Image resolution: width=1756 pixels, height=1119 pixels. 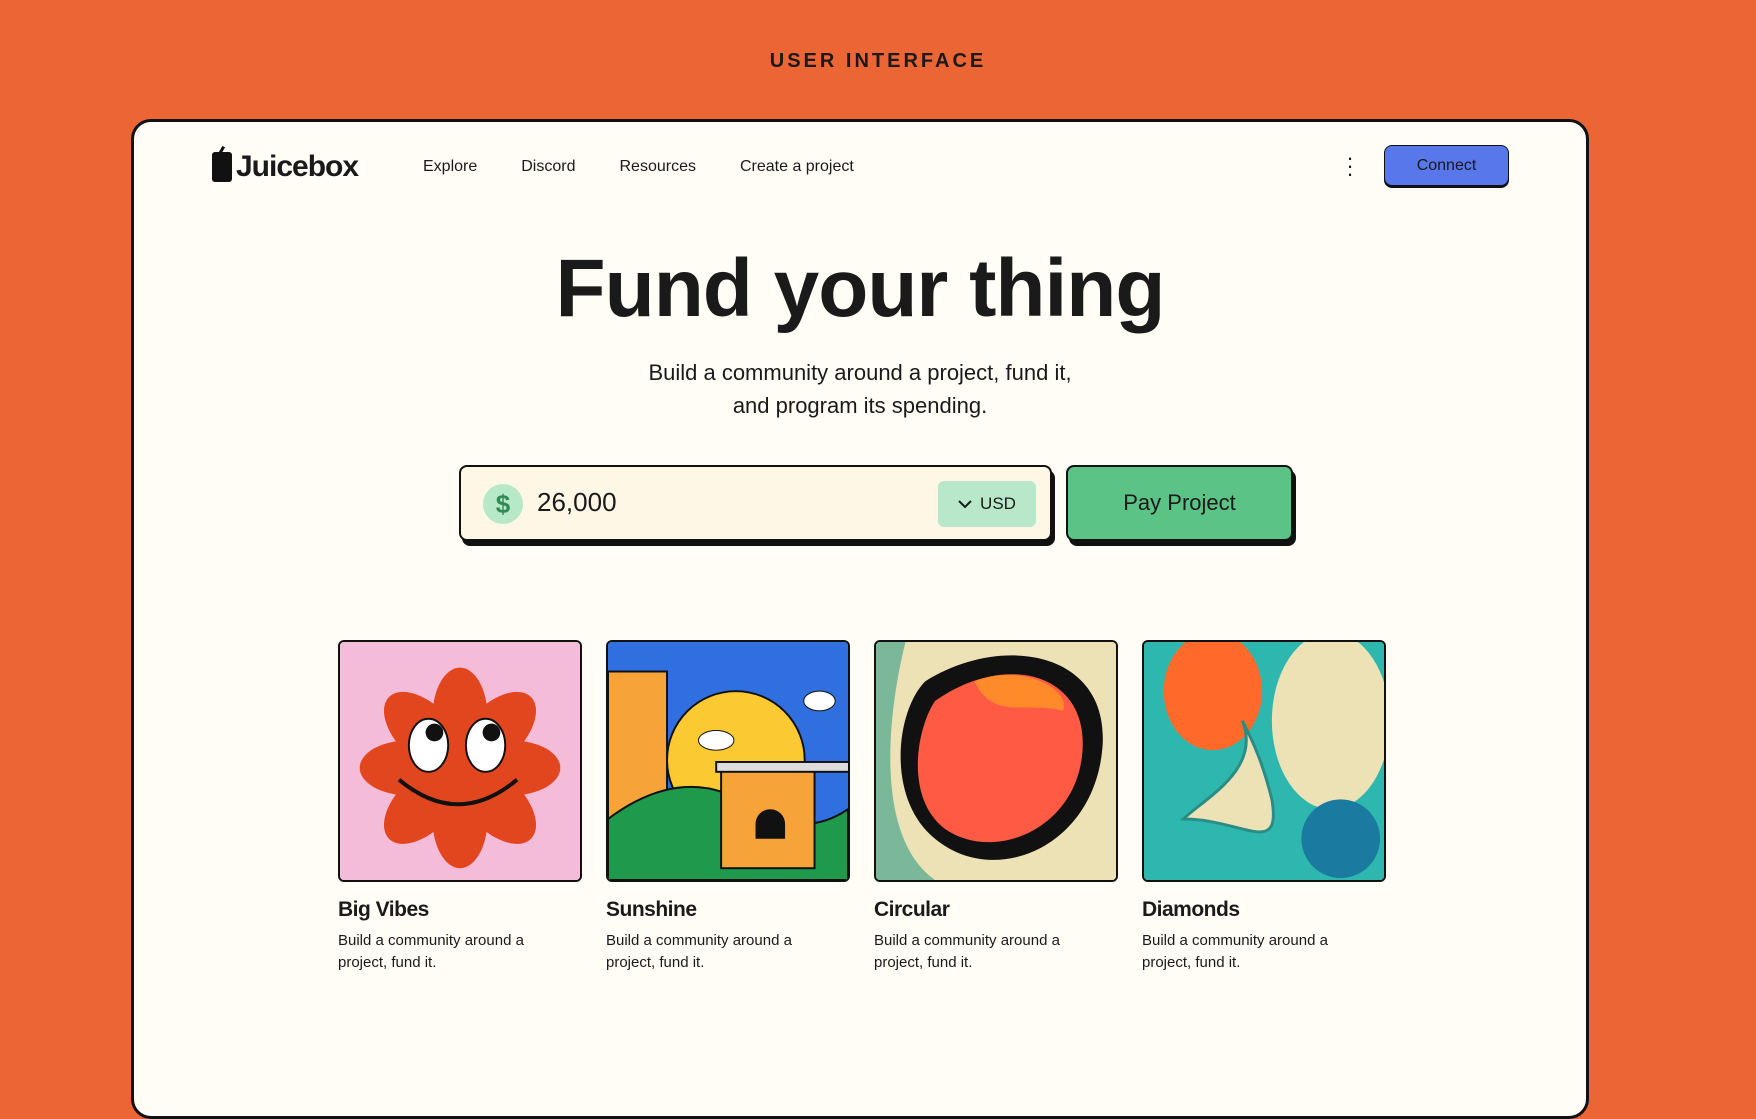 What do you see at coordinates (728, 761) in the screenshot?
I see `project-image-sunshine` at bounding box center [728, 761].